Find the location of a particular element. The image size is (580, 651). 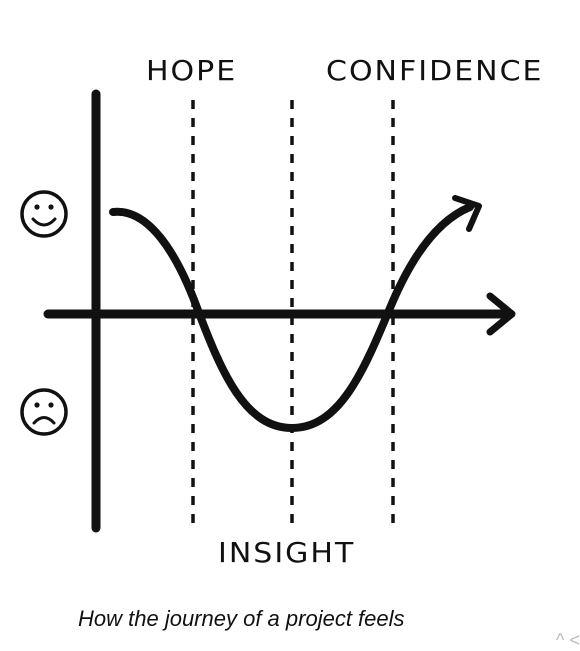

label-insight: INSIGHT is located at coordinates (287, 553).